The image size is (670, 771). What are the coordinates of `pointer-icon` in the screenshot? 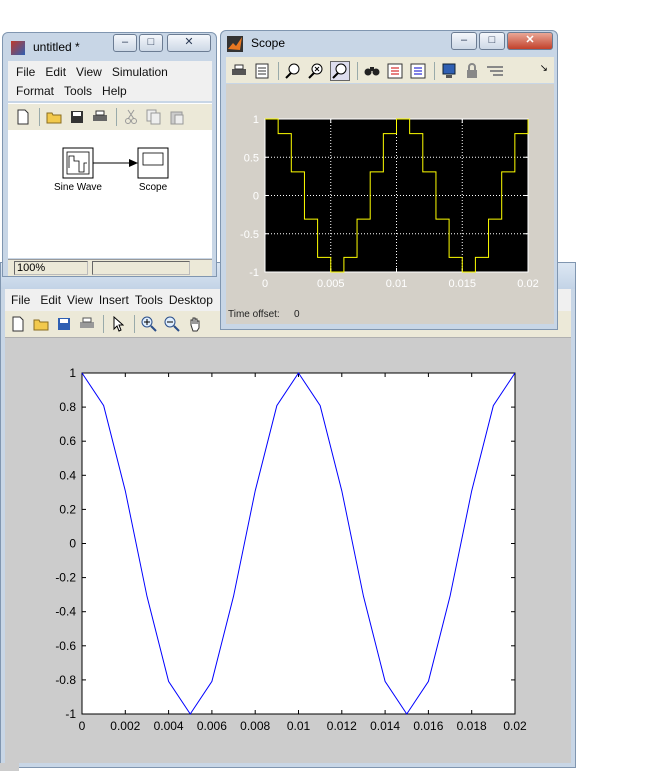 It's located at (118, 324).